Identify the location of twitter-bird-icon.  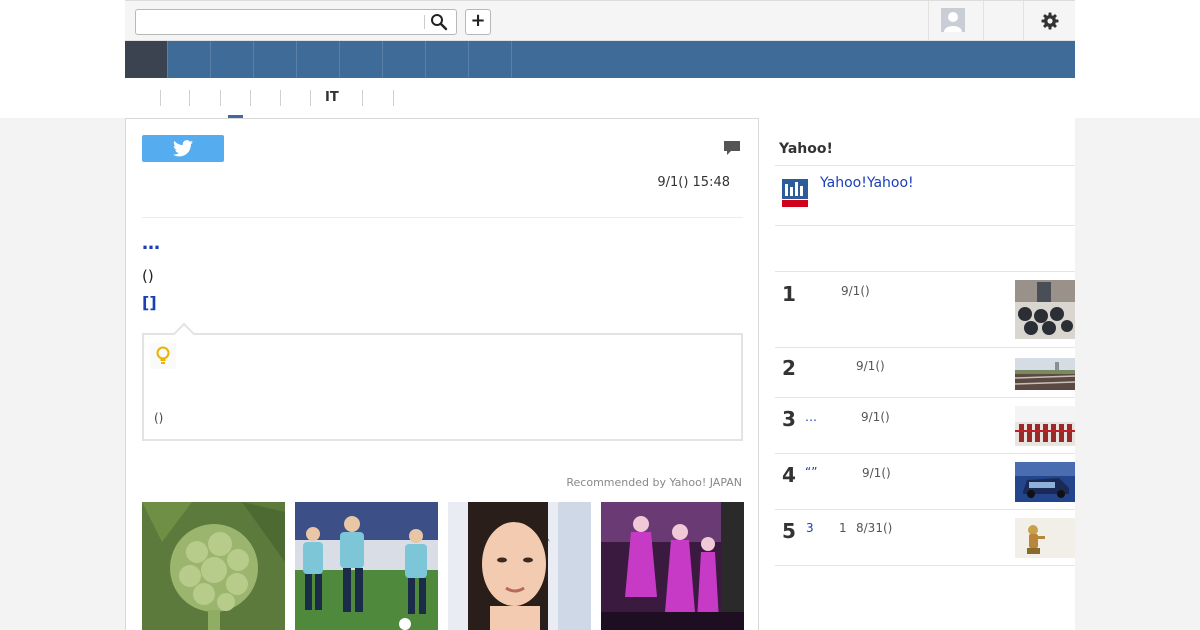
(183, 148).